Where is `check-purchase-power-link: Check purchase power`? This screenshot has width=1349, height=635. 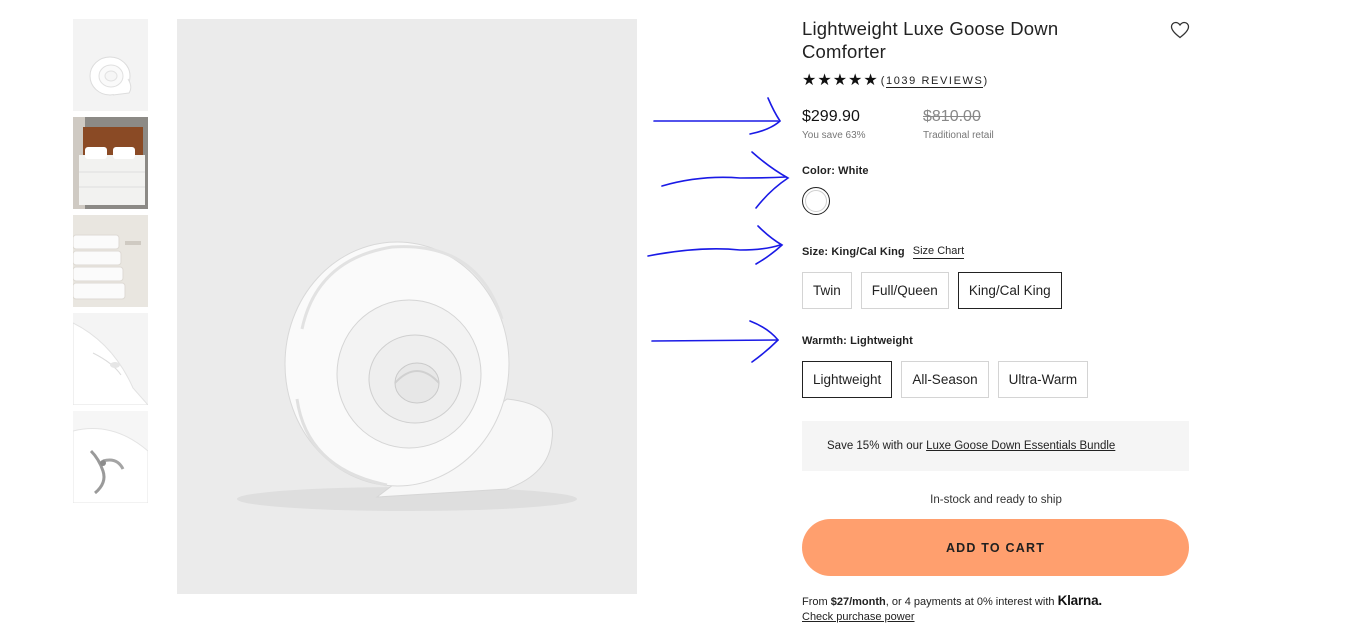
check-purchase-power-link: Check purchase power is located at coordinates (858, 617).